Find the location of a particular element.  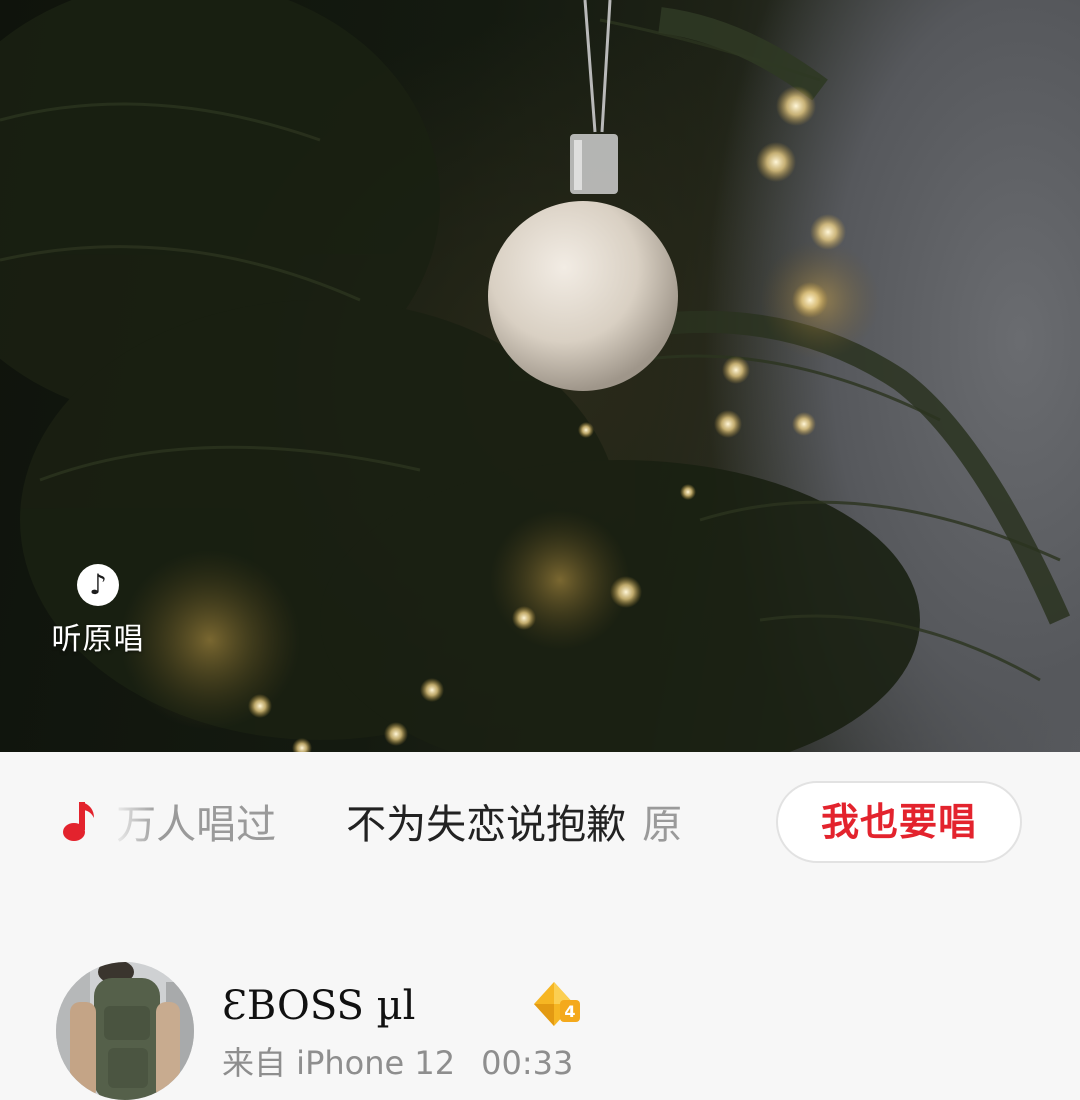

post-meta: 来自 iPhone 12 00:33 is located at coordinates (397, 1063).